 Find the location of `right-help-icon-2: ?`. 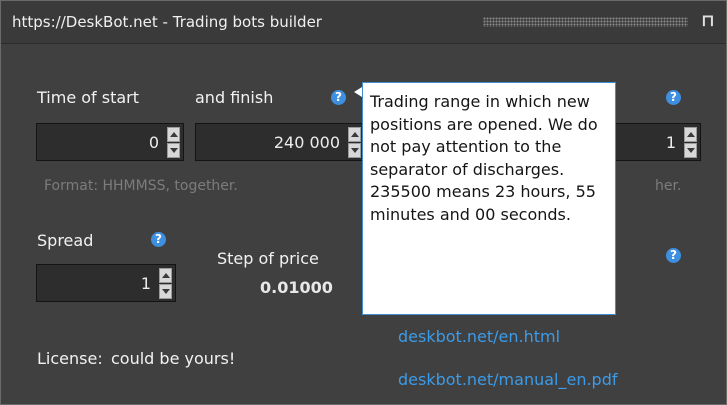

right-help-icon-2: ? is located at coordinates (673, 255).